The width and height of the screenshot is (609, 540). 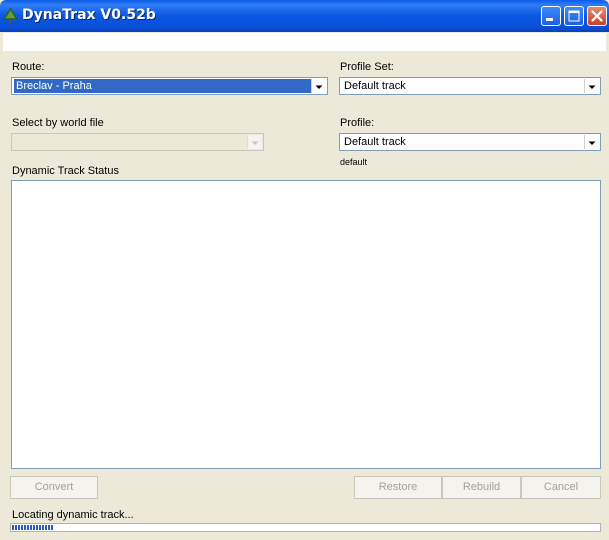 I want to click on rebuild-button: Rebuild, so click(x=481, y=487).